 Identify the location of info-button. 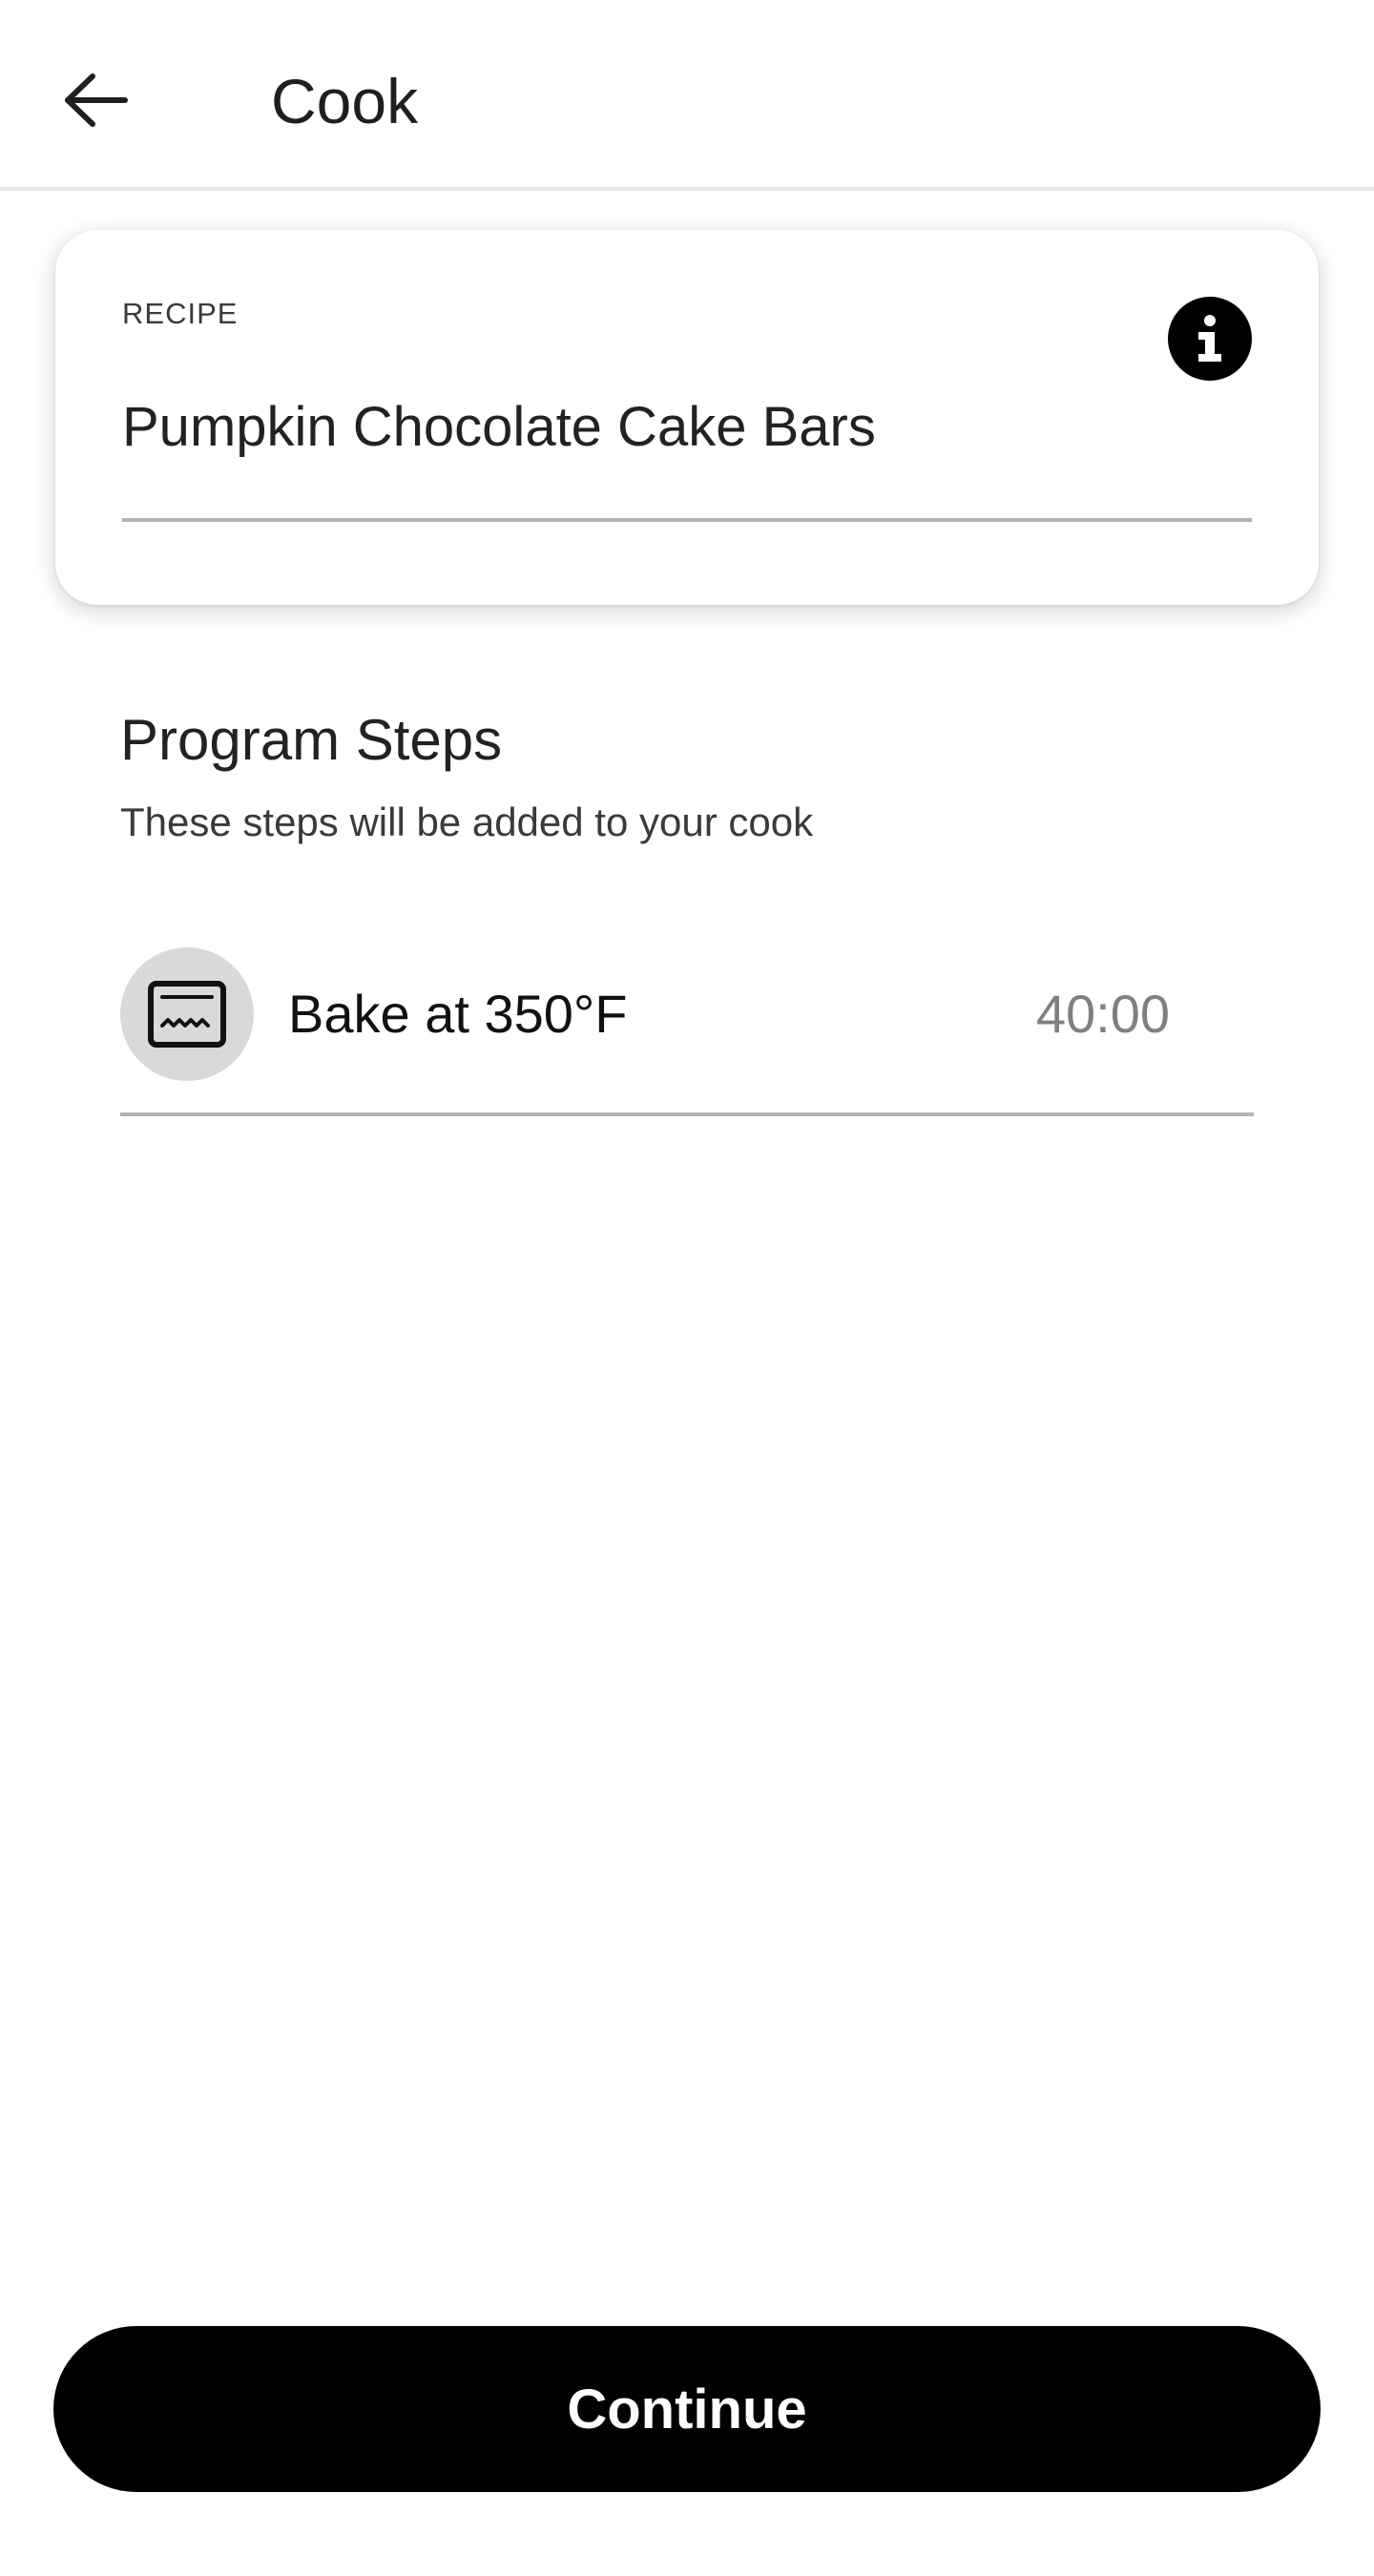
(1210, 339).